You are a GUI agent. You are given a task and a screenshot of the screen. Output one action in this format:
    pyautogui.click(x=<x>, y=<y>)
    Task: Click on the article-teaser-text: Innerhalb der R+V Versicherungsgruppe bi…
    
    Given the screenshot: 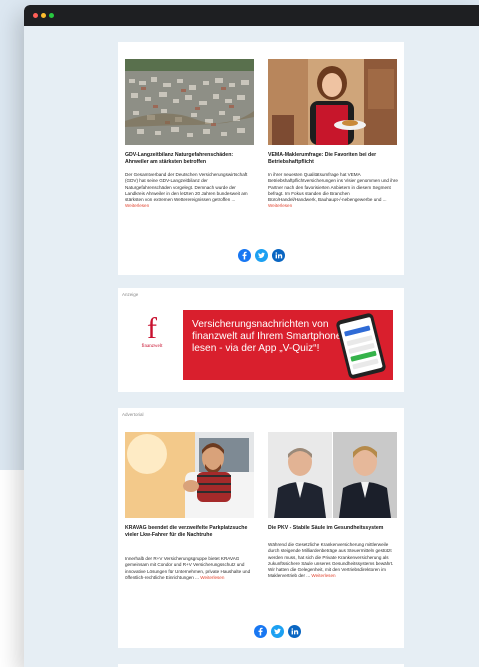 What is the action you would take?
    pyautogui.click(x=188, y=568)
    